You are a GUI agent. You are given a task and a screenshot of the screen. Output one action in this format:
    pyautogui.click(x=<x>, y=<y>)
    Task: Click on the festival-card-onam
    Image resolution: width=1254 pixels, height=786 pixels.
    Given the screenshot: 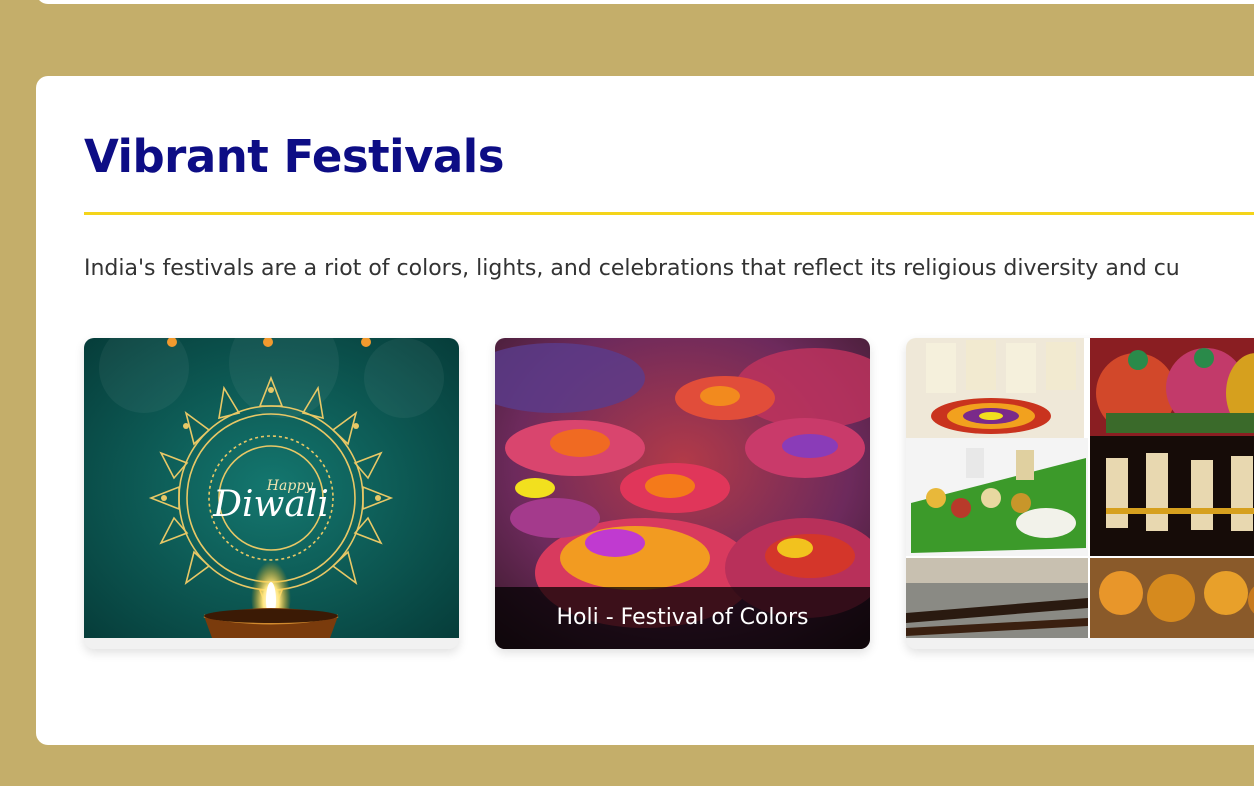 What is the action you would take?
    pyautogui.click(x=1080, y=493)
    